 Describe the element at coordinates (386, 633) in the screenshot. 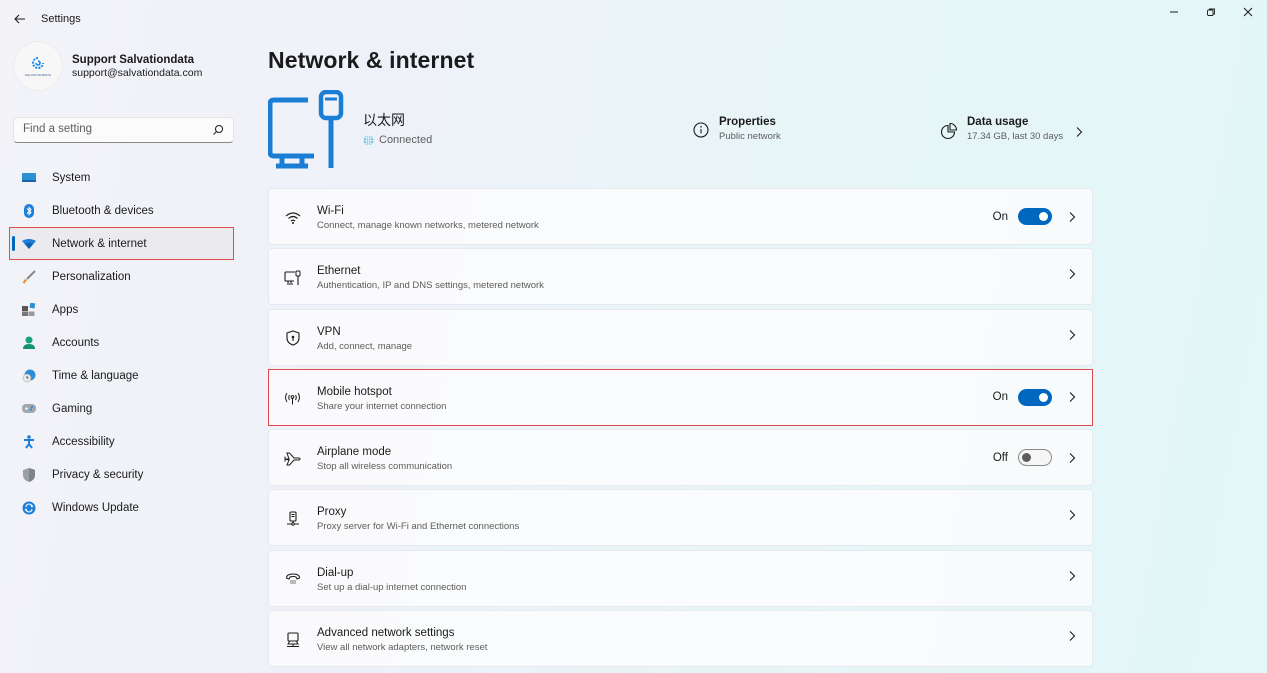

I see `card-title: Advanced network settings` at that location.